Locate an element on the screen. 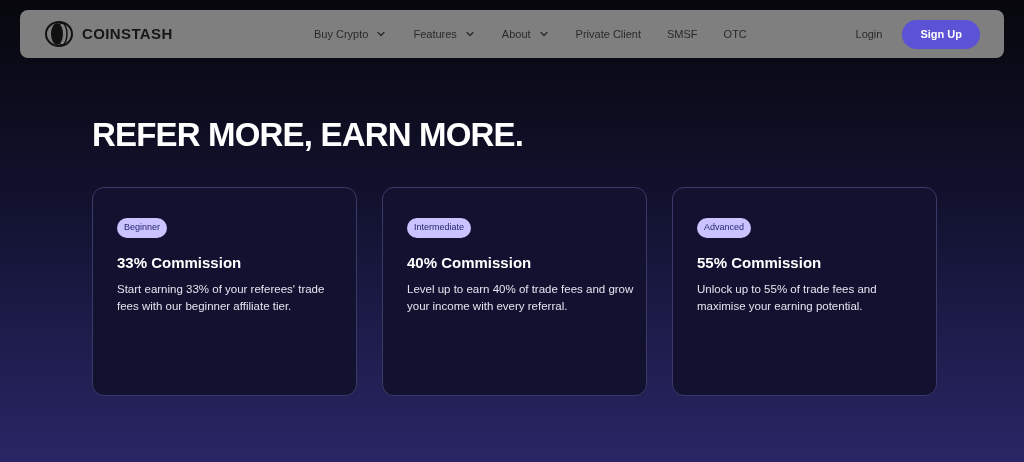 This screenshot has height=462, width=1024. sign-up-button: Sign Up is located at coordinates (941, 34).